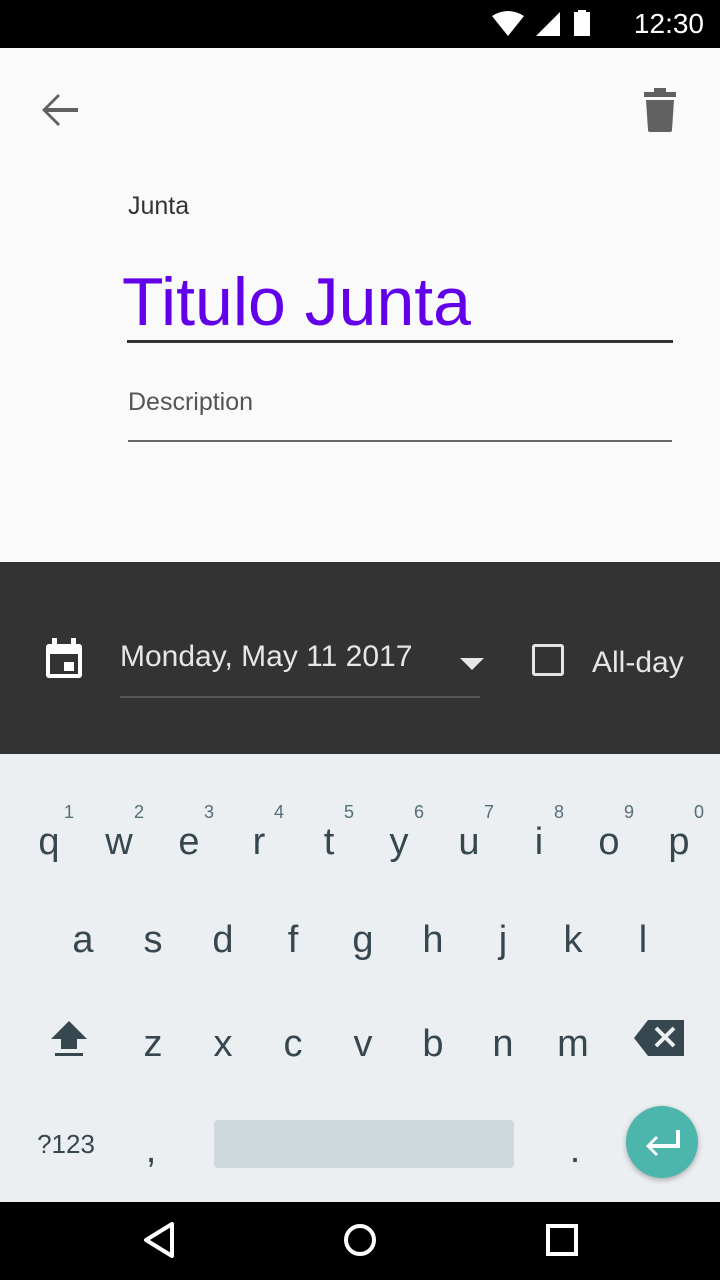 This screenshot has width=720, height=1280. I want to click on comma-key: ,, so click(151, 1144).